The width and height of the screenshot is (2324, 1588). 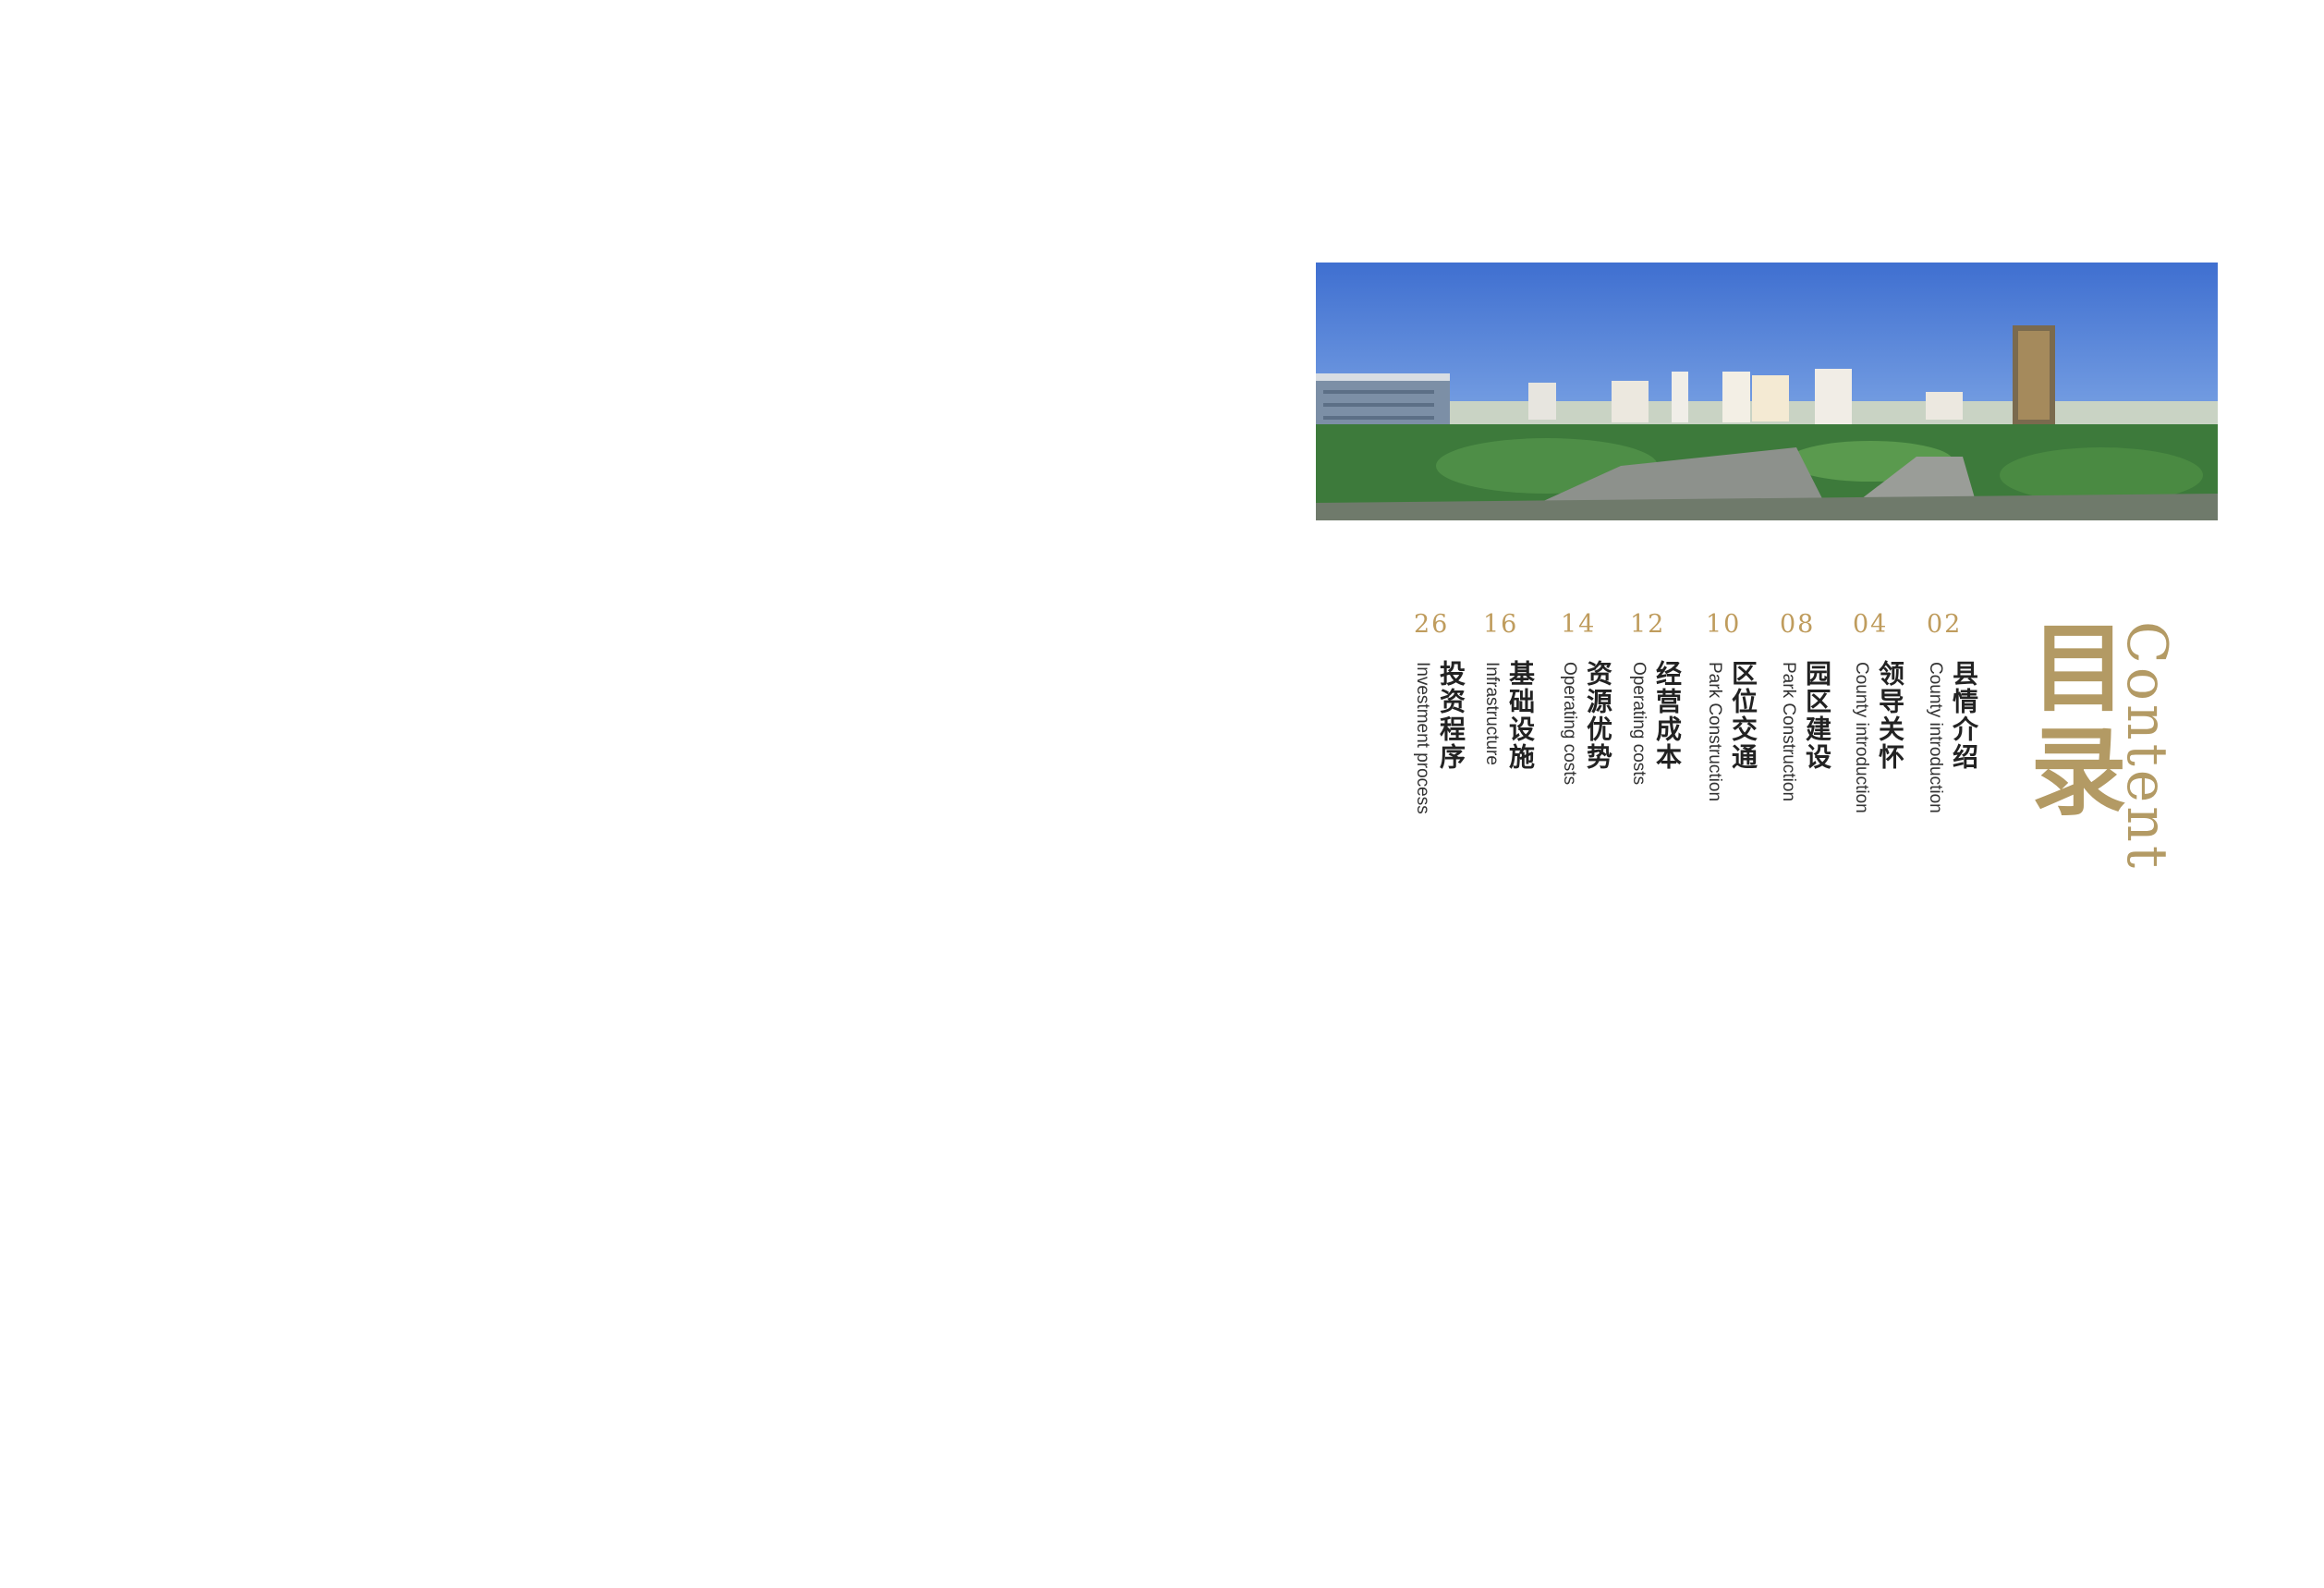 What do you see at coordinates (1501, 624) in the screenshot?
I see `toc-page-number: 16` at bounding box center [1501, 624].